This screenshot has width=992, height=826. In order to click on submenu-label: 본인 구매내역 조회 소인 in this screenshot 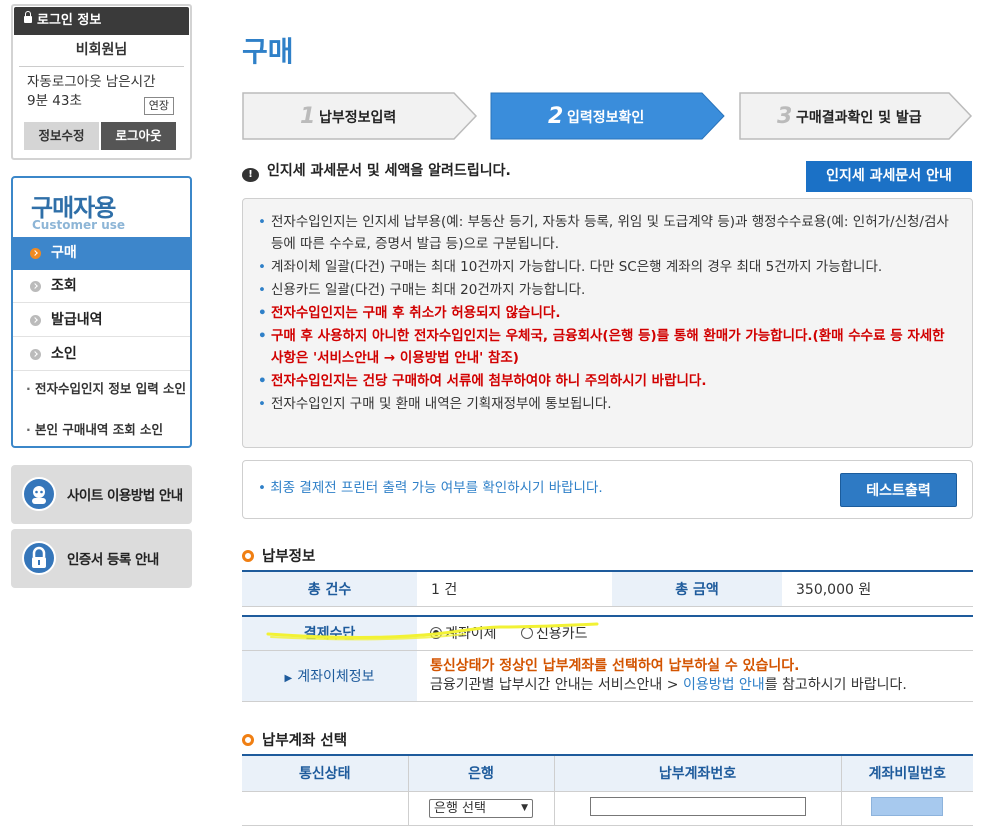, I will do `click(99, 429)`.